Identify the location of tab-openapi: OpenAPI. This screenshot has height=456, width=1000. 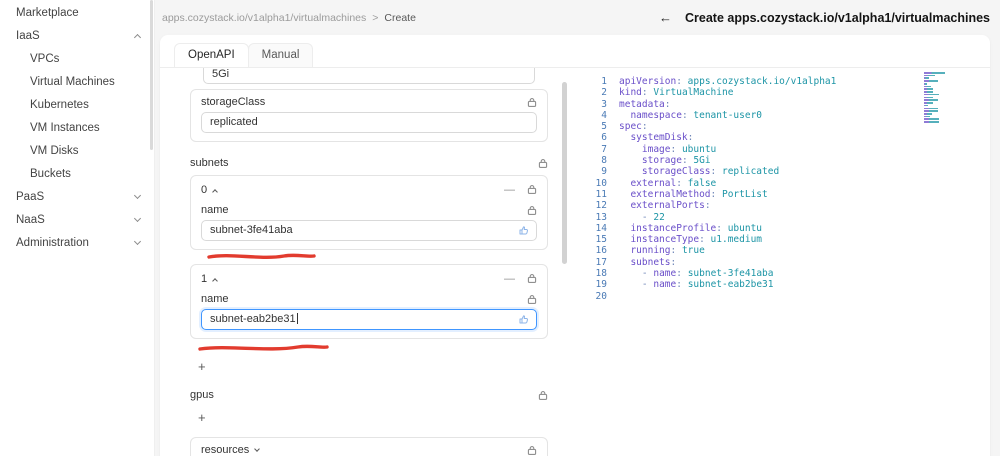
(211, 55).